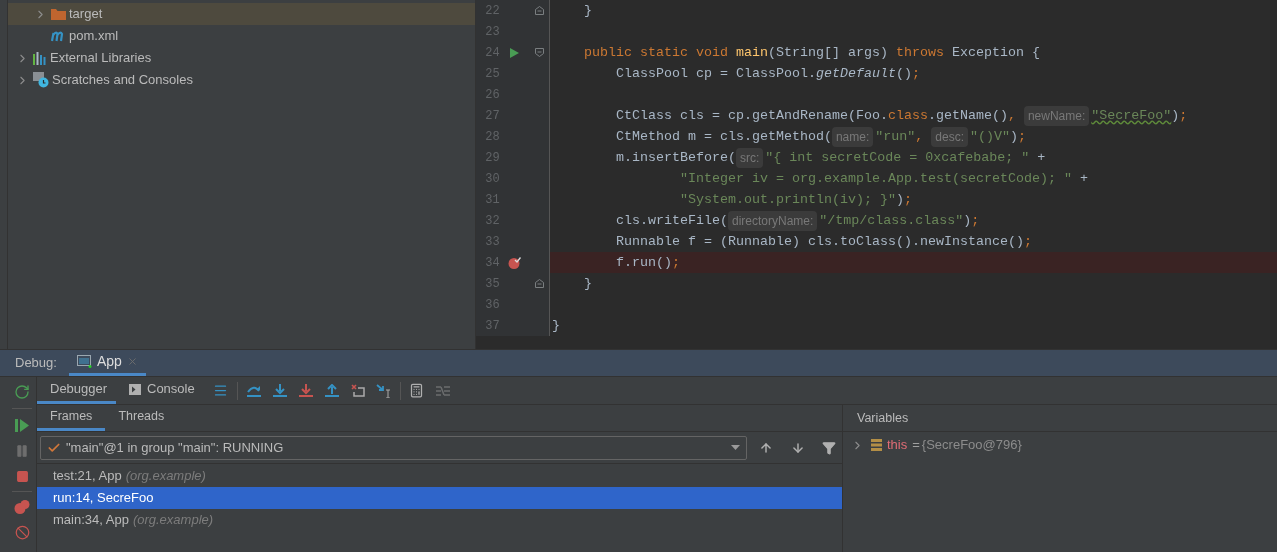 The height and width of the screenshot is (552, 1277). Describe the element at coordinates (22, 476) in the screenshot. I see `stop-icon` at that location.